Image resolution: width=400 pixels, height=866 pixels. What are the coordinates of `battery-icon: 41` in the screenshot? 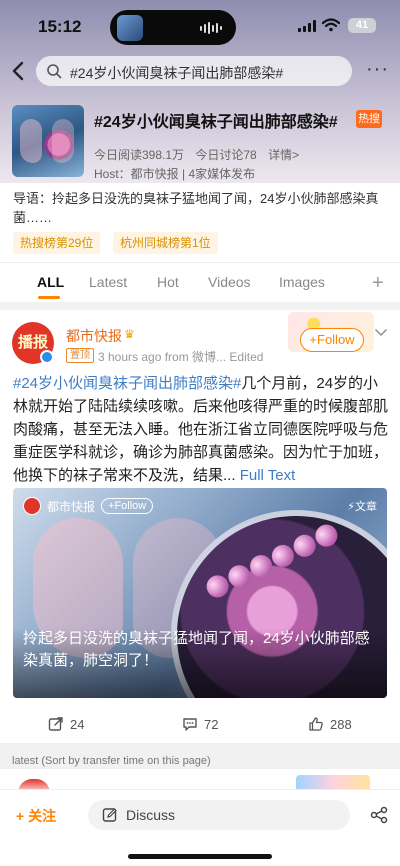 It's located at (362, 25).